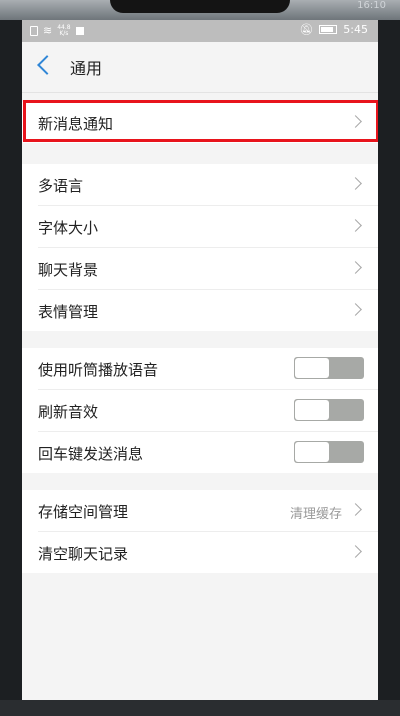 The width and height of the screenshot is (400, 716). What do you see at coordinates (64, 30) in the screenshot?
I see `network-speed: 44.8 K/s` at bounding box center [64, 30].